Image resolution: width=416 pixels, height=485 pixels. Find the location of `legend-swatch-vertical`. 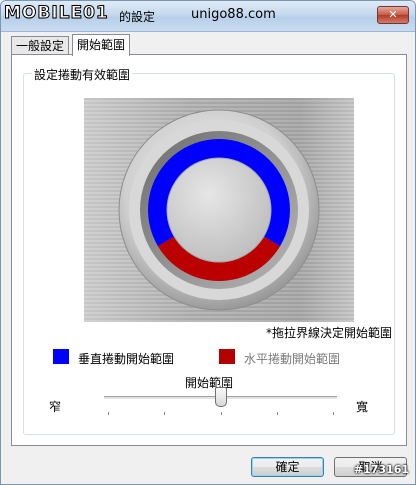

legend-swatch-vertical is located at coordinates (61, 356).